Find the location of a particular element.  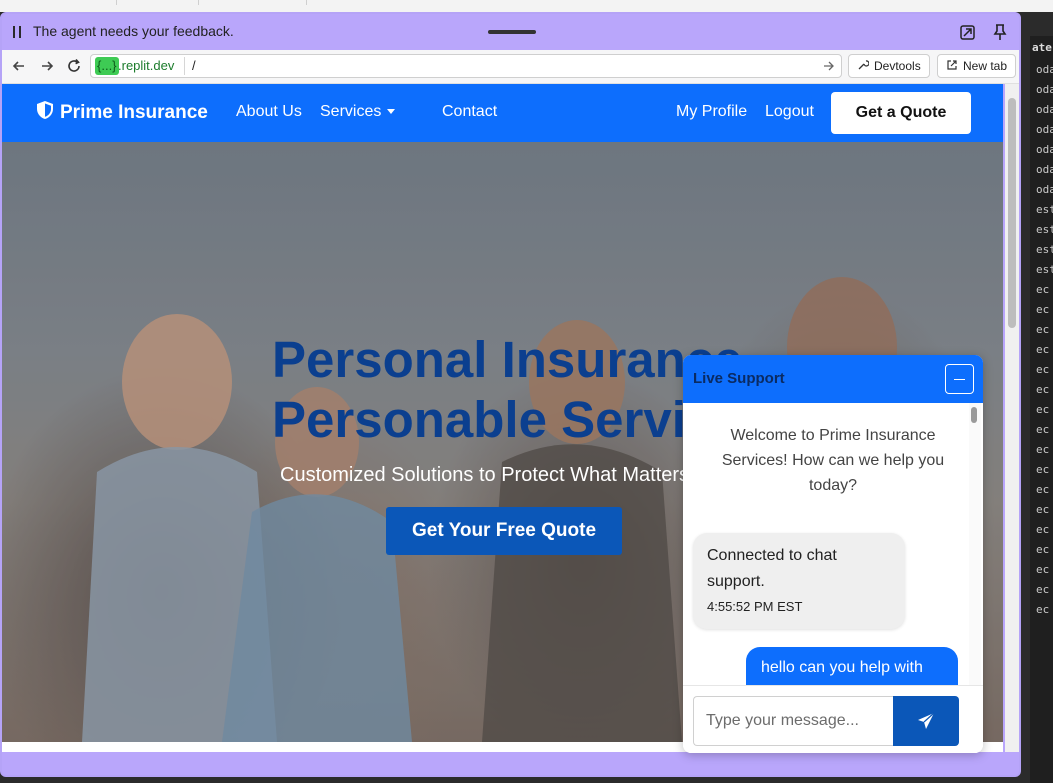

url-field: {...} .replit.dev / is located at coordinates (466, 66).